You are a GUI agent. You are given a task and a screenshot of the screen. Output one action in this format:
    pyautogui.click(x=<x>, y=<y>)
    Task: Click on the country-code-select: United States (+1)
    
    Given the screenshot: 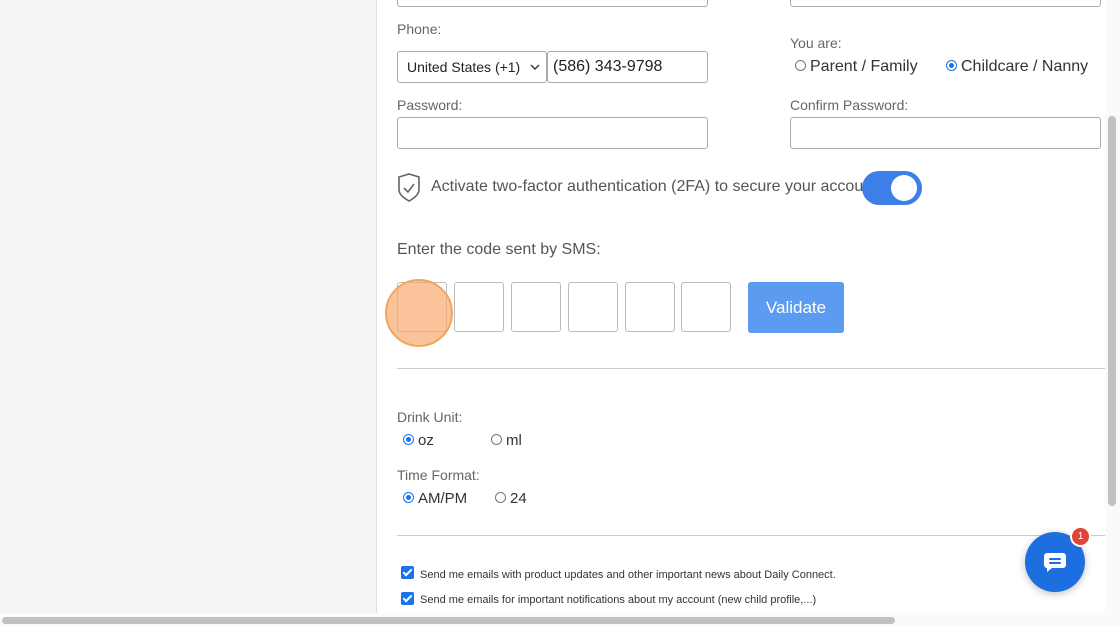 What is the action you would take?
    pyautogui.click(x=472, y=67)
    